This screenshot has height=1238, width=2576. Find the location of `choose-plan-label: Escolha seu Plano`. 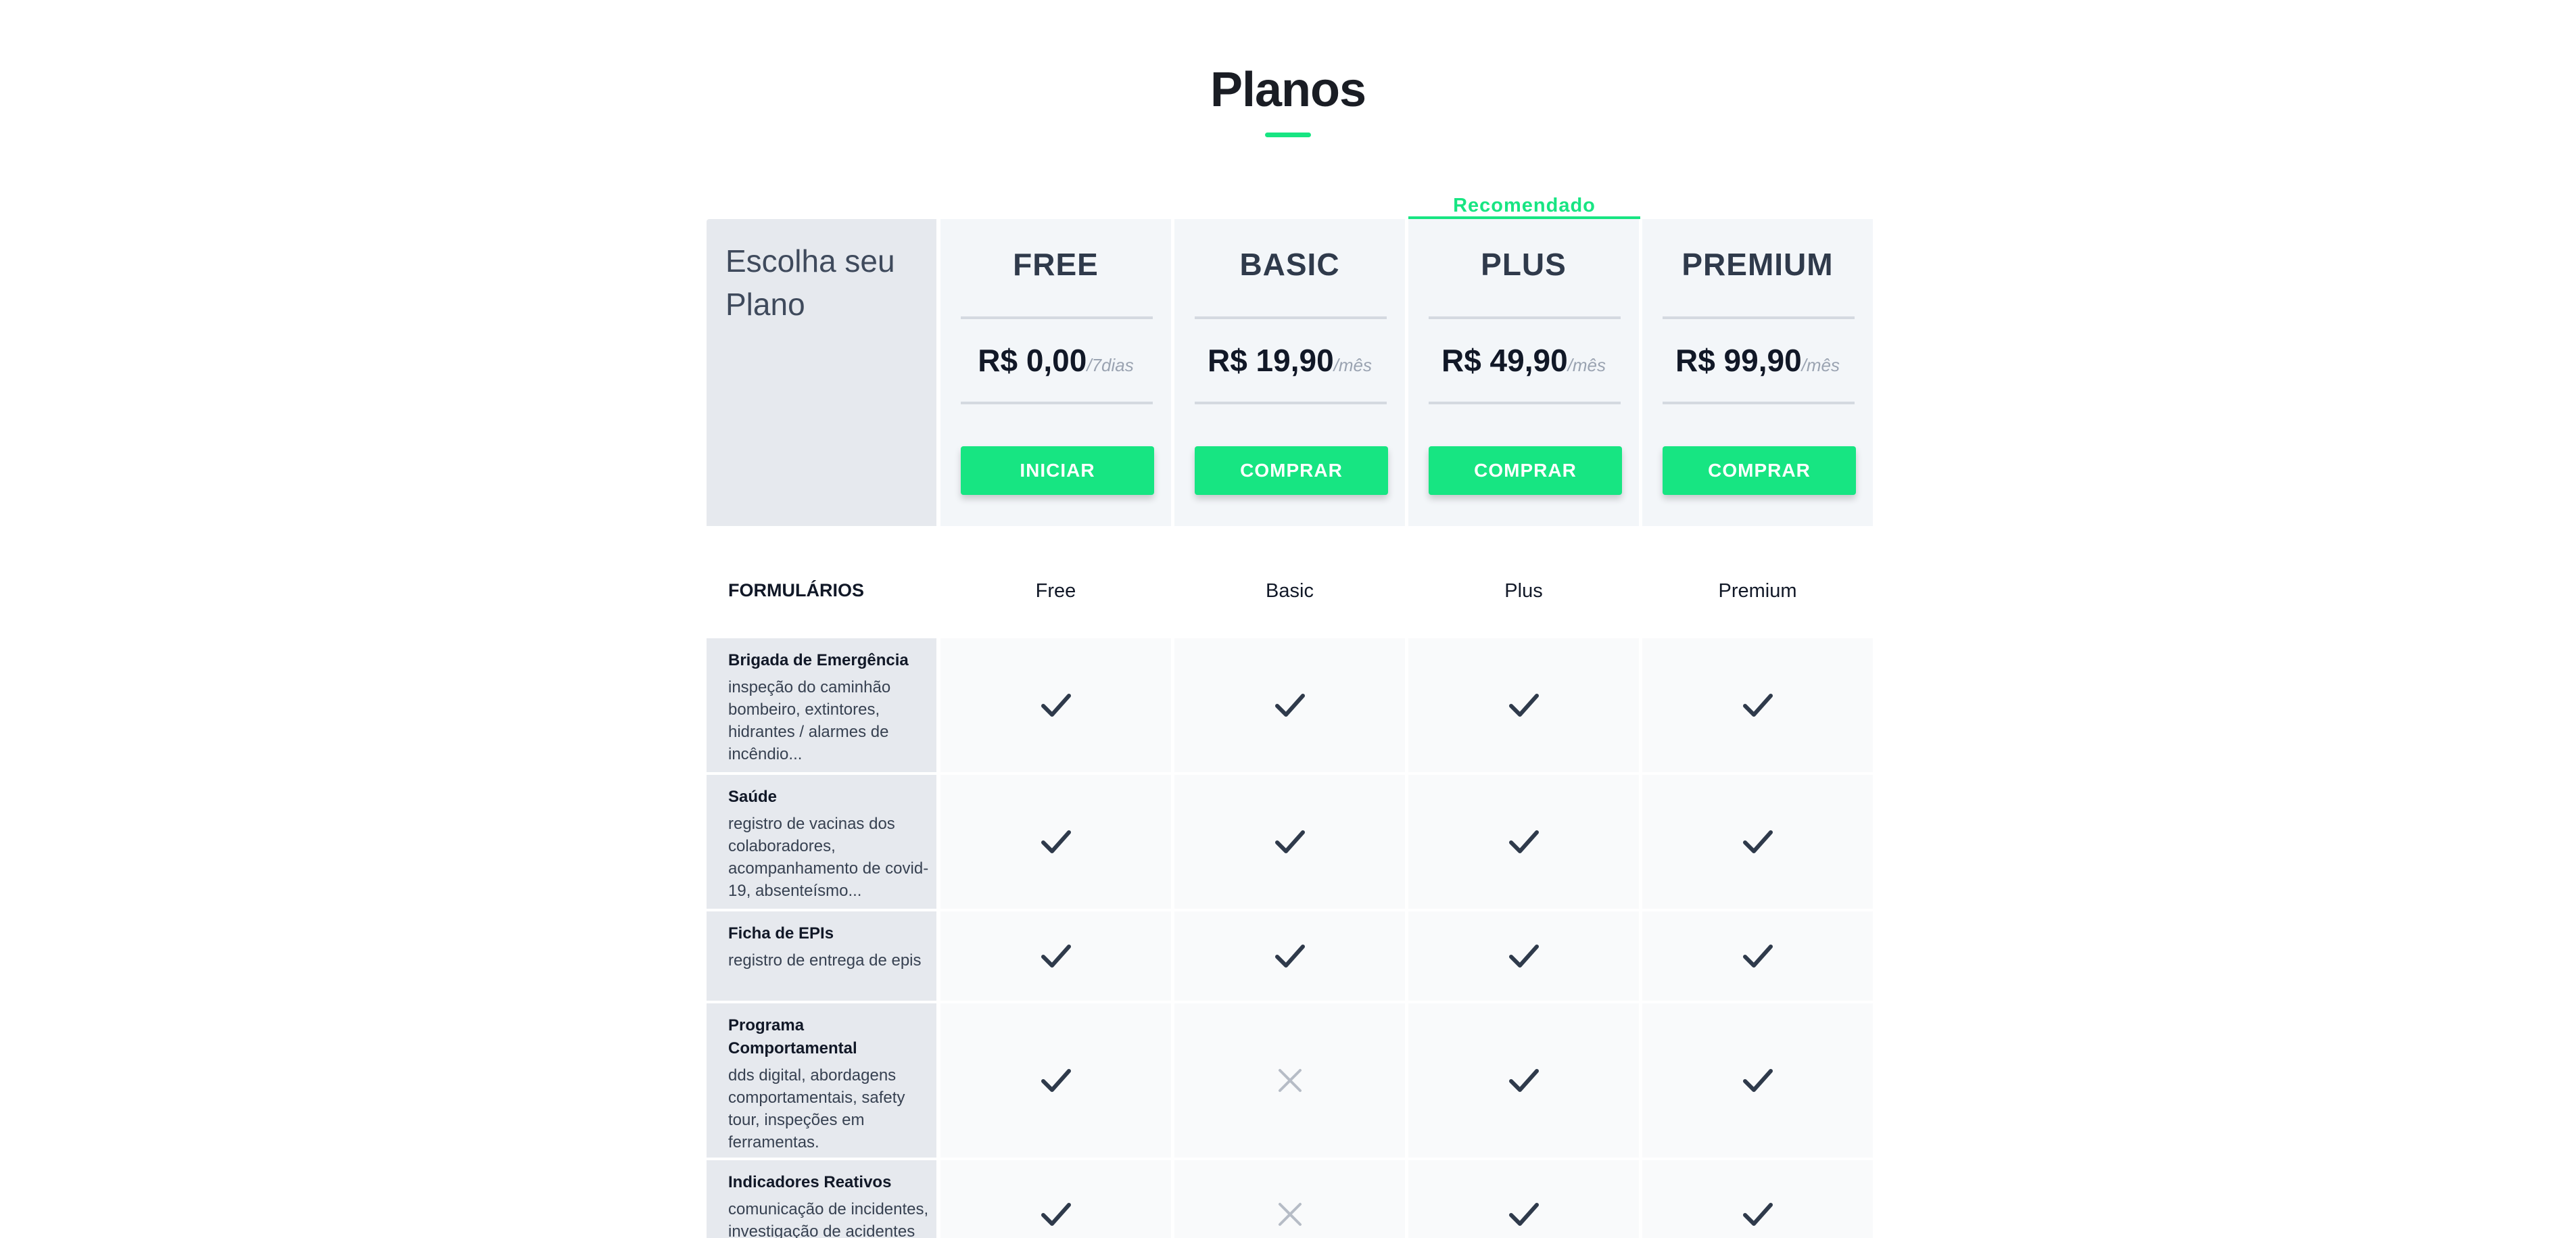

choose-plan-label: Escolha seu Plano is located at coordinates (810, 282).